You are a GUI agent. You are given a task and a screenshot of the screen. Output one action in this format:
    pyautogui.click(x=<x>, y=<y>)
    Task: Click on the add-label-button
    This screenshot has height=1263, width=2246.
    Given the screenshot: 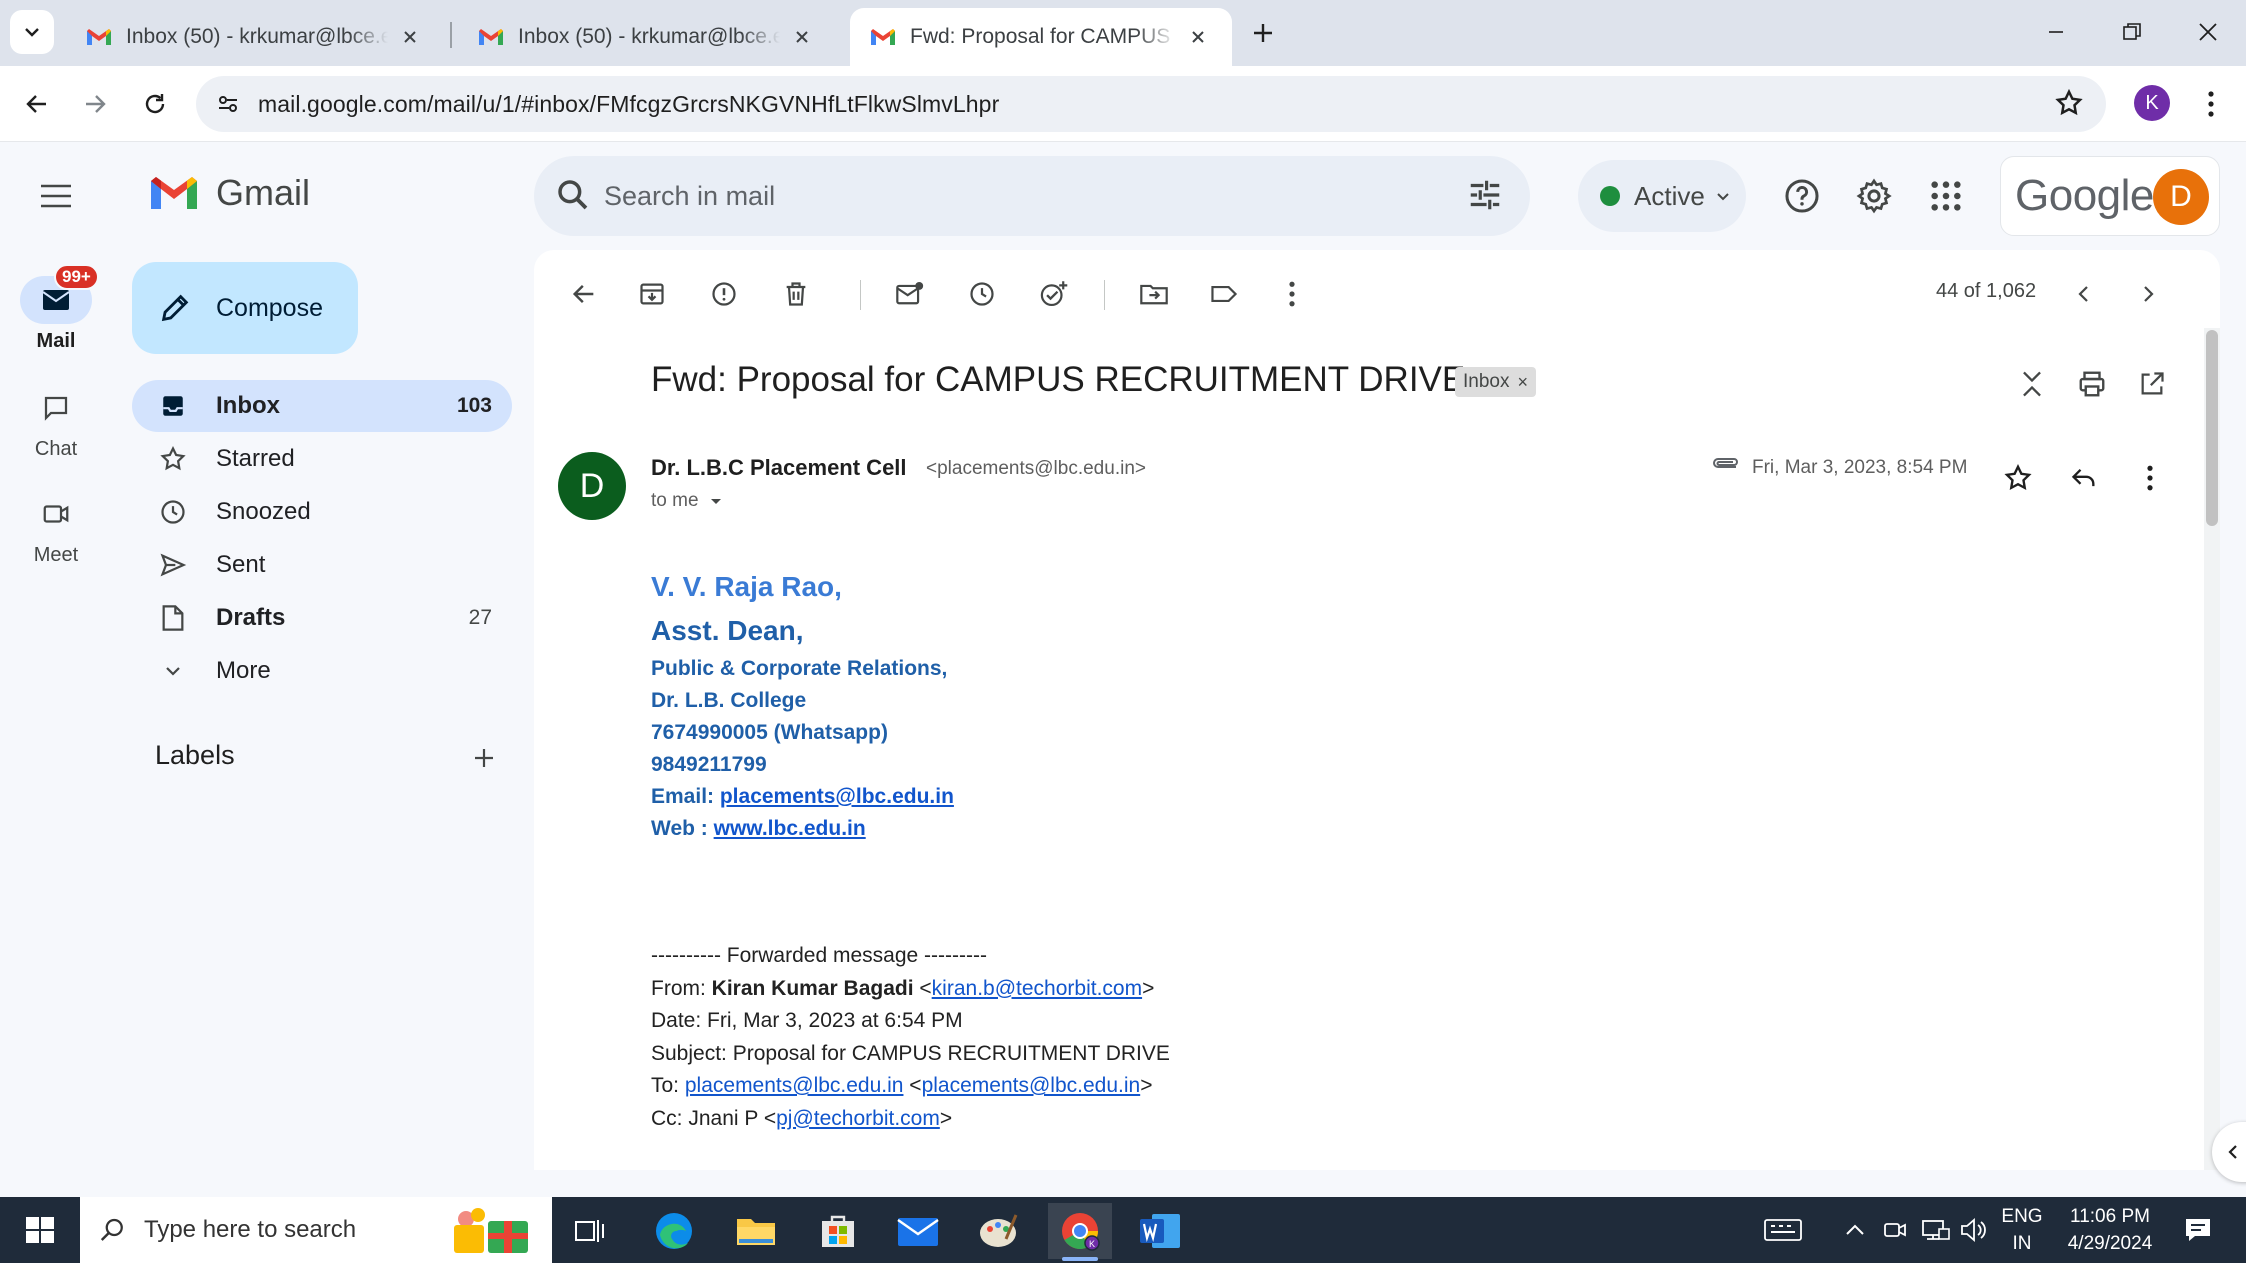 What is the action you would take?
    pyautogui.click(x=484, y=758)
    